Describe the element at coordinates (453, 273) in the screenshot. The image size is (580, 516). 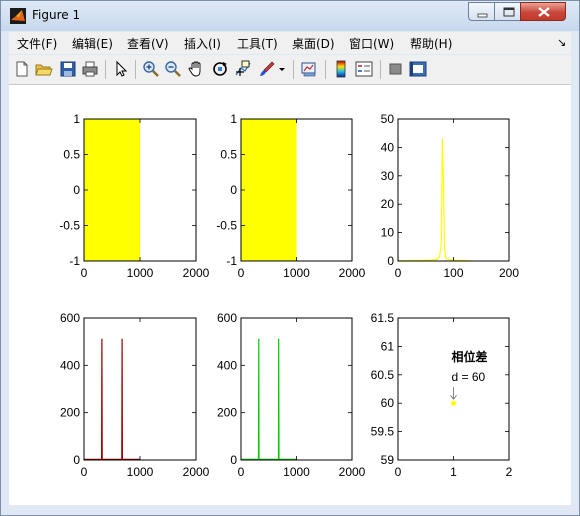
I see `x-tick-label: 100` at that location.